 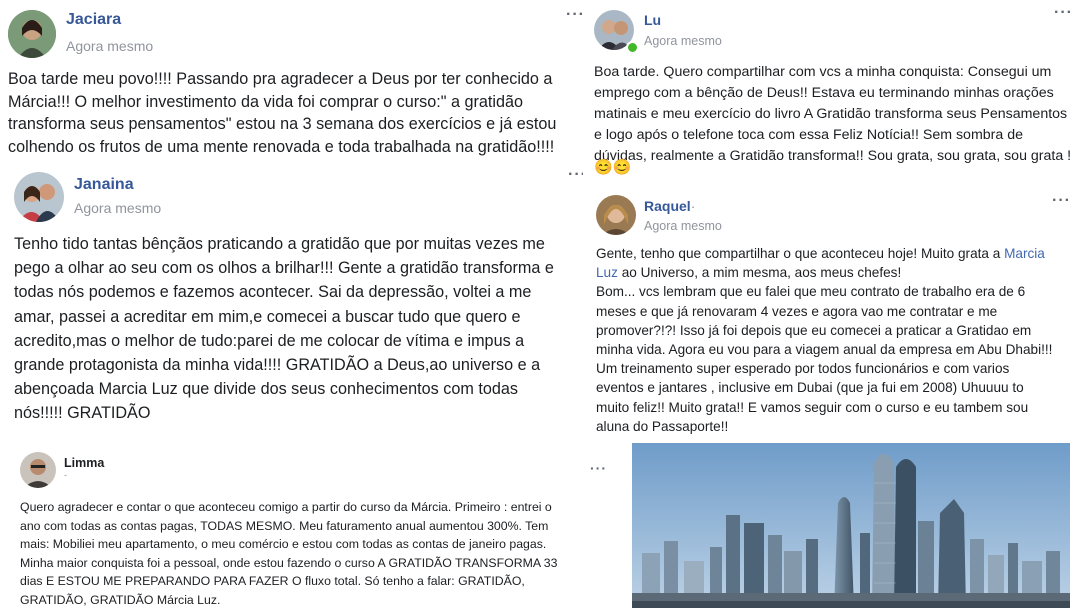 I want to click on author-name-text: Raquel, so click(x=667, y=206).